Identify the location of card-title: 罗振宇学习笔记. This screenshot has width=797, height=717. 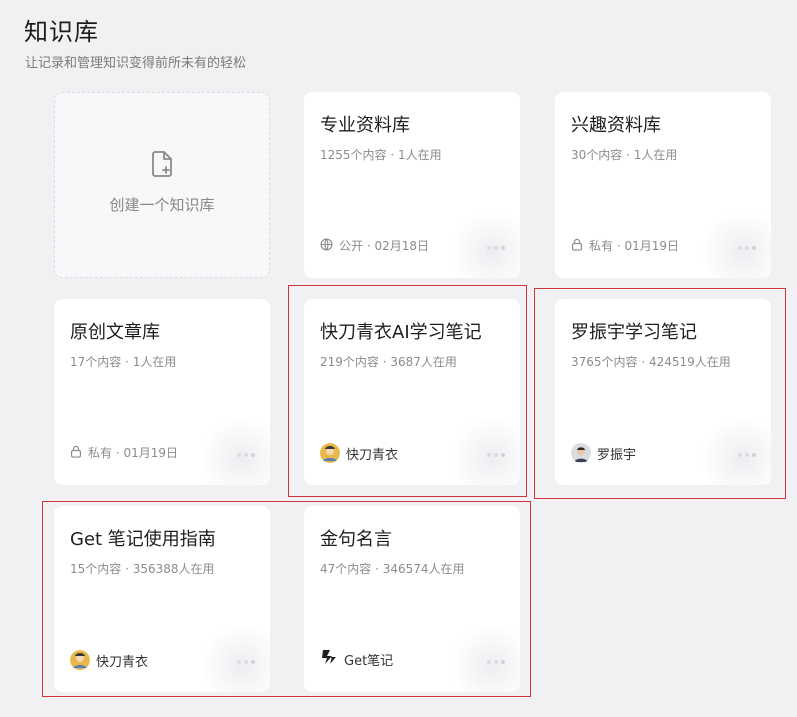
(634, 332).